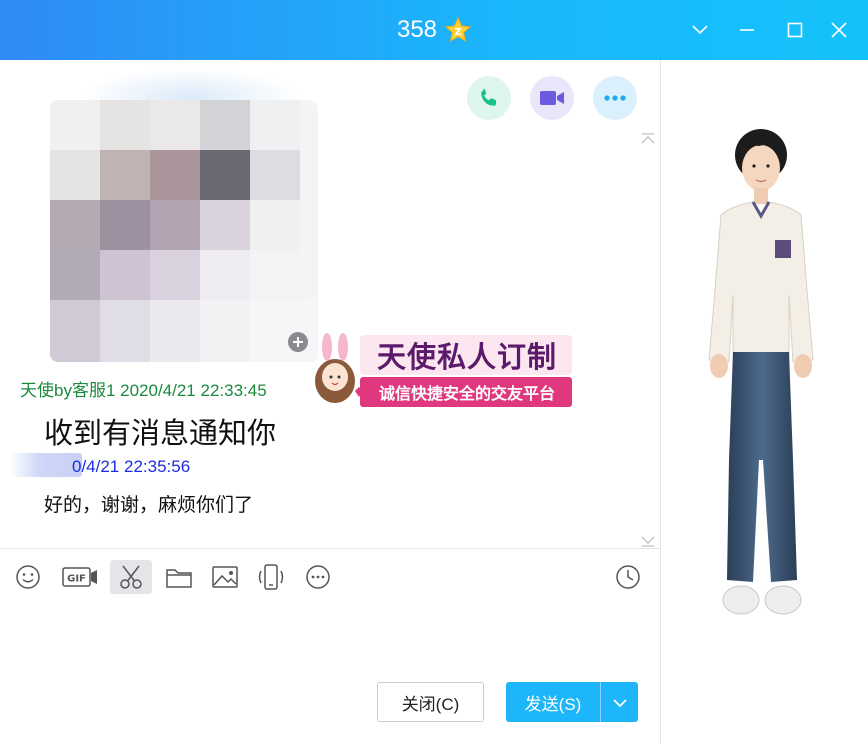 The height and width of the screenshot is (748, 868). What do you see at coordinates (131, 466) in the screenshot?
I see `message-sender-time: 0/4/21 22:35:56` at bounding box center [131, 466].